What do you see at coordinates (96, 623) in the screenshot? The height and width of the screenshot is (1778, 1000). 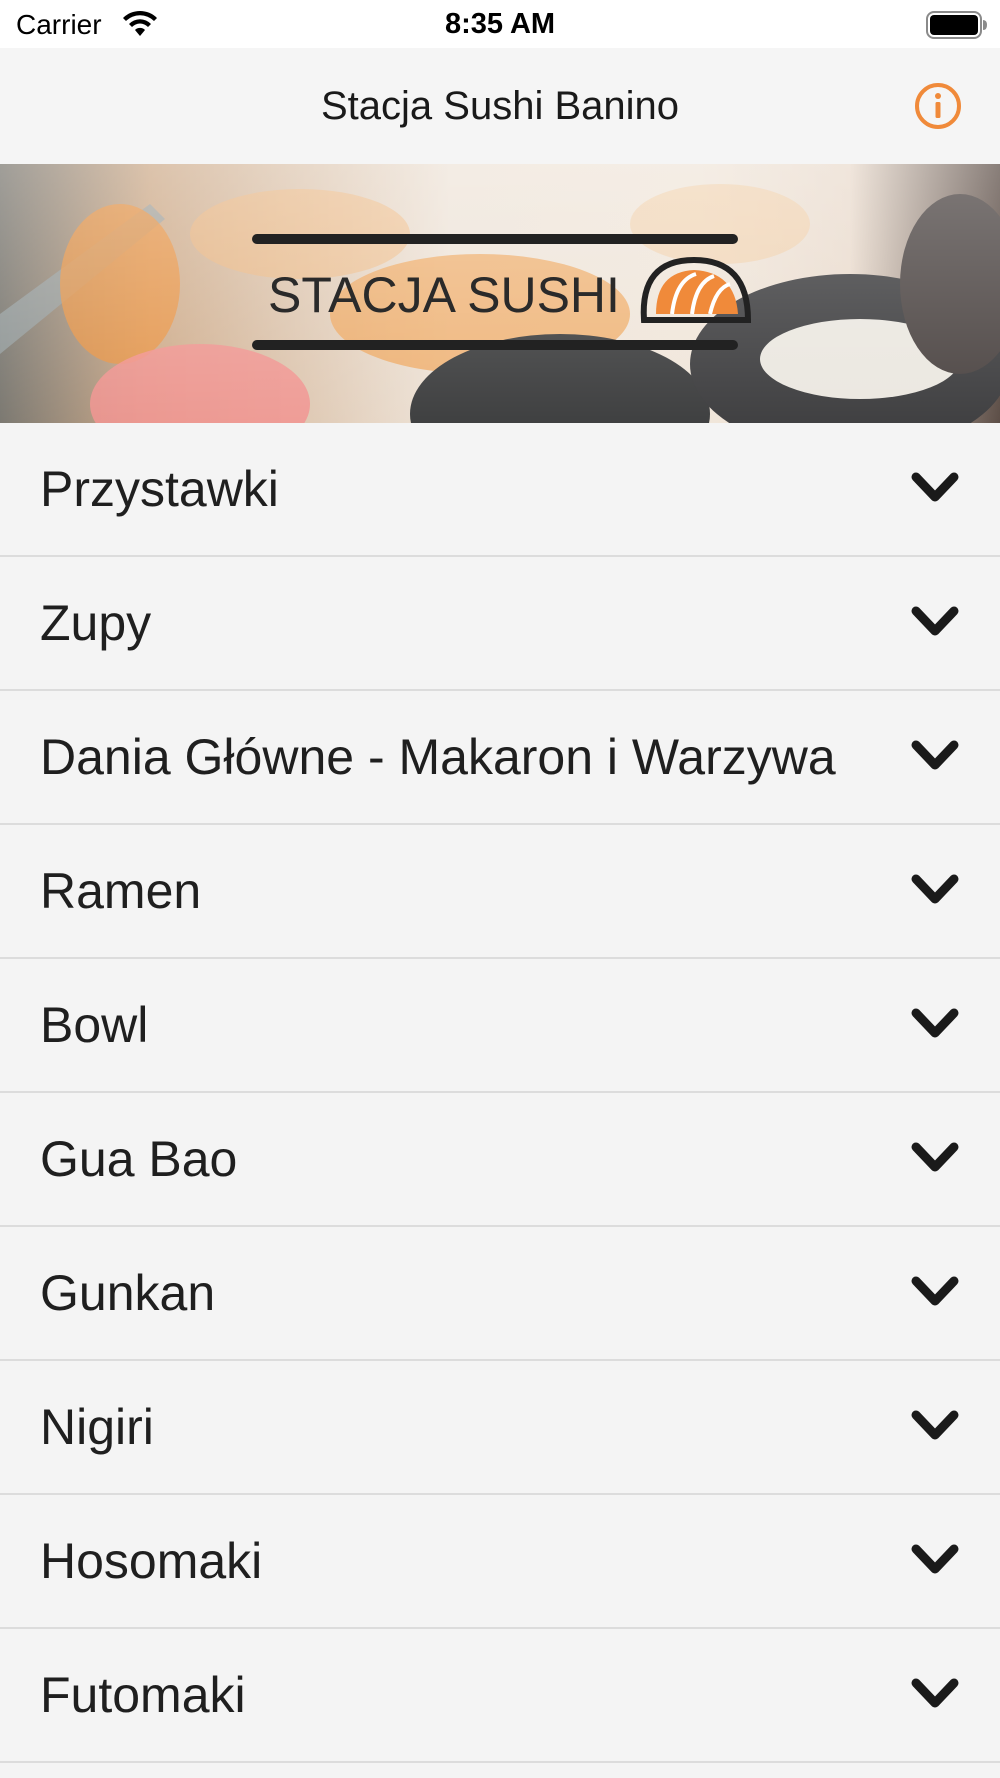 I see `category-label: Zupy` at bounding box center [96, 623].